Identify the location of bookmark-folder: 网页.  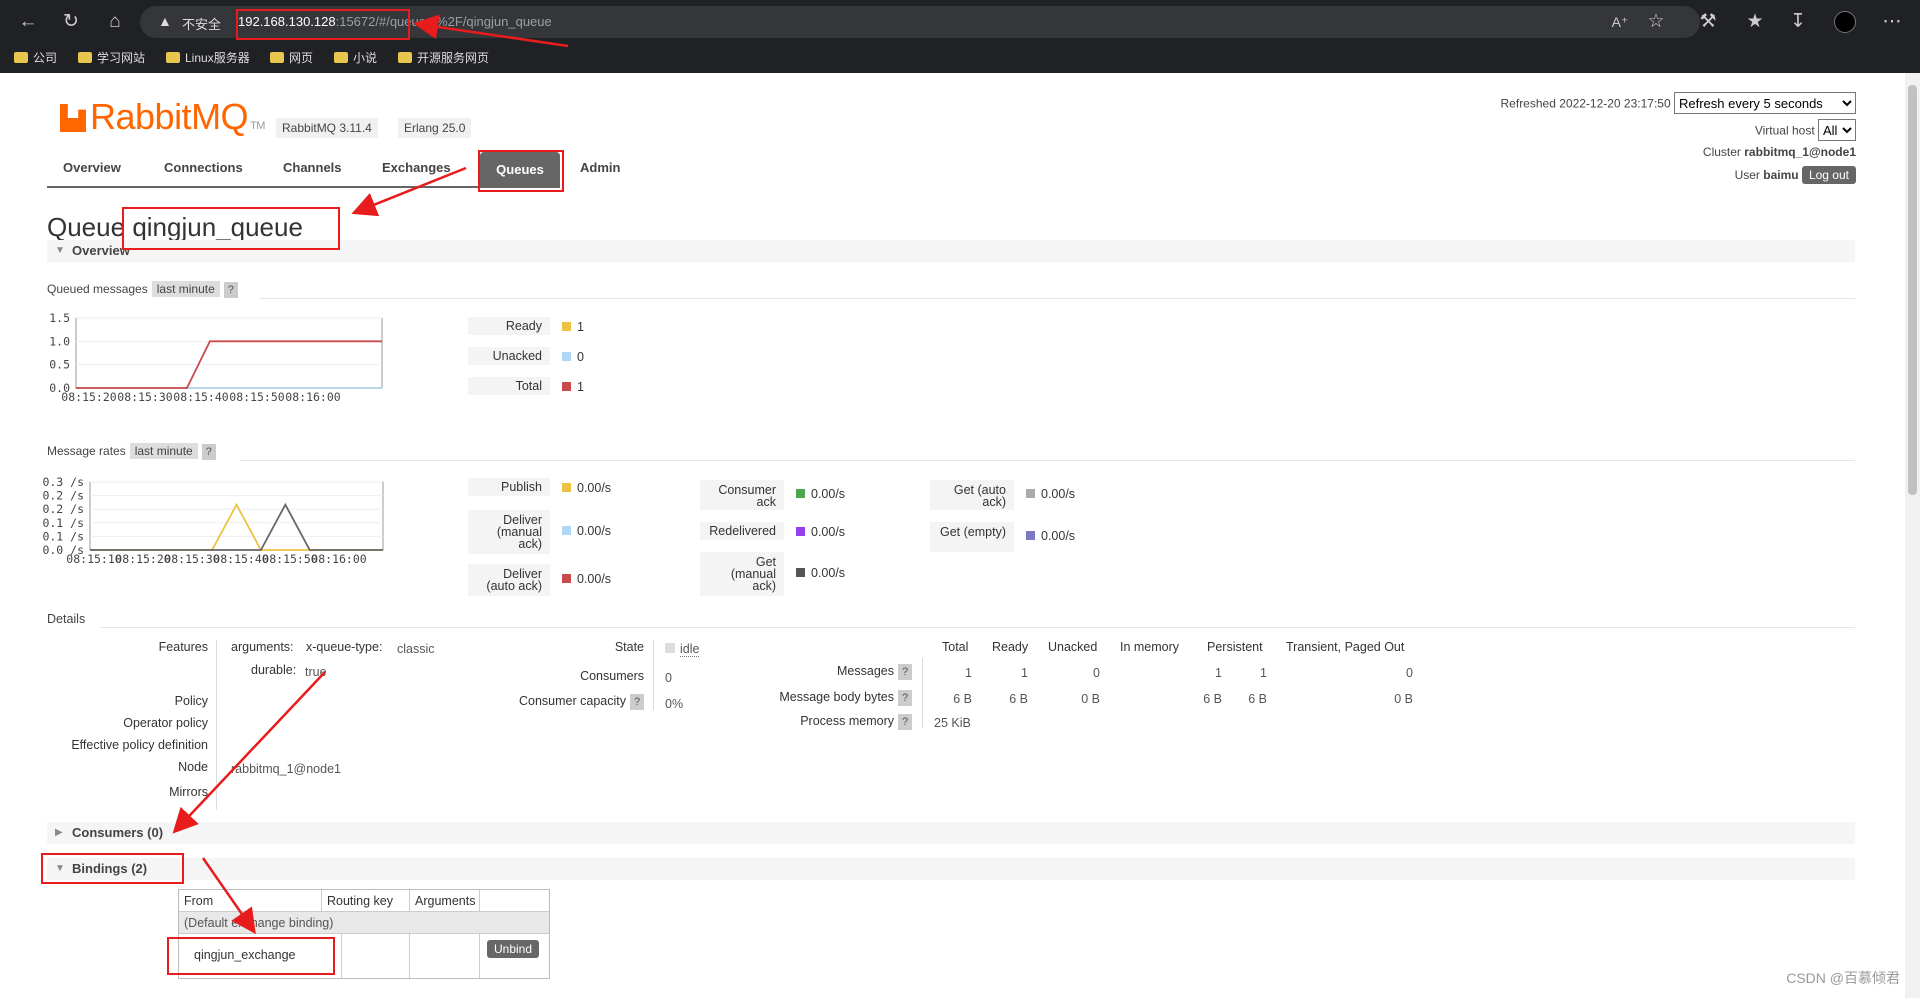
(291, 57).